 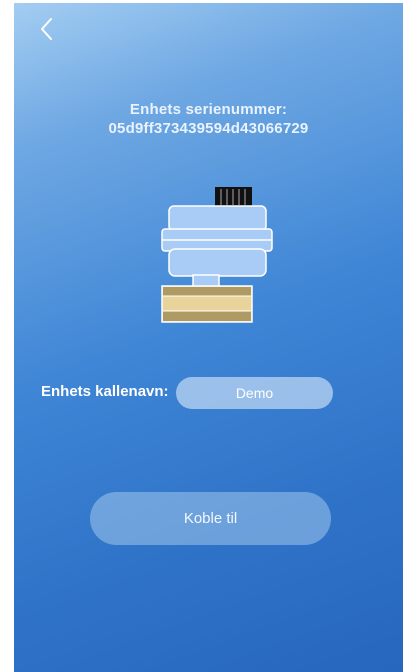 I want to click on nickname-input, so click(x=254, y=393).